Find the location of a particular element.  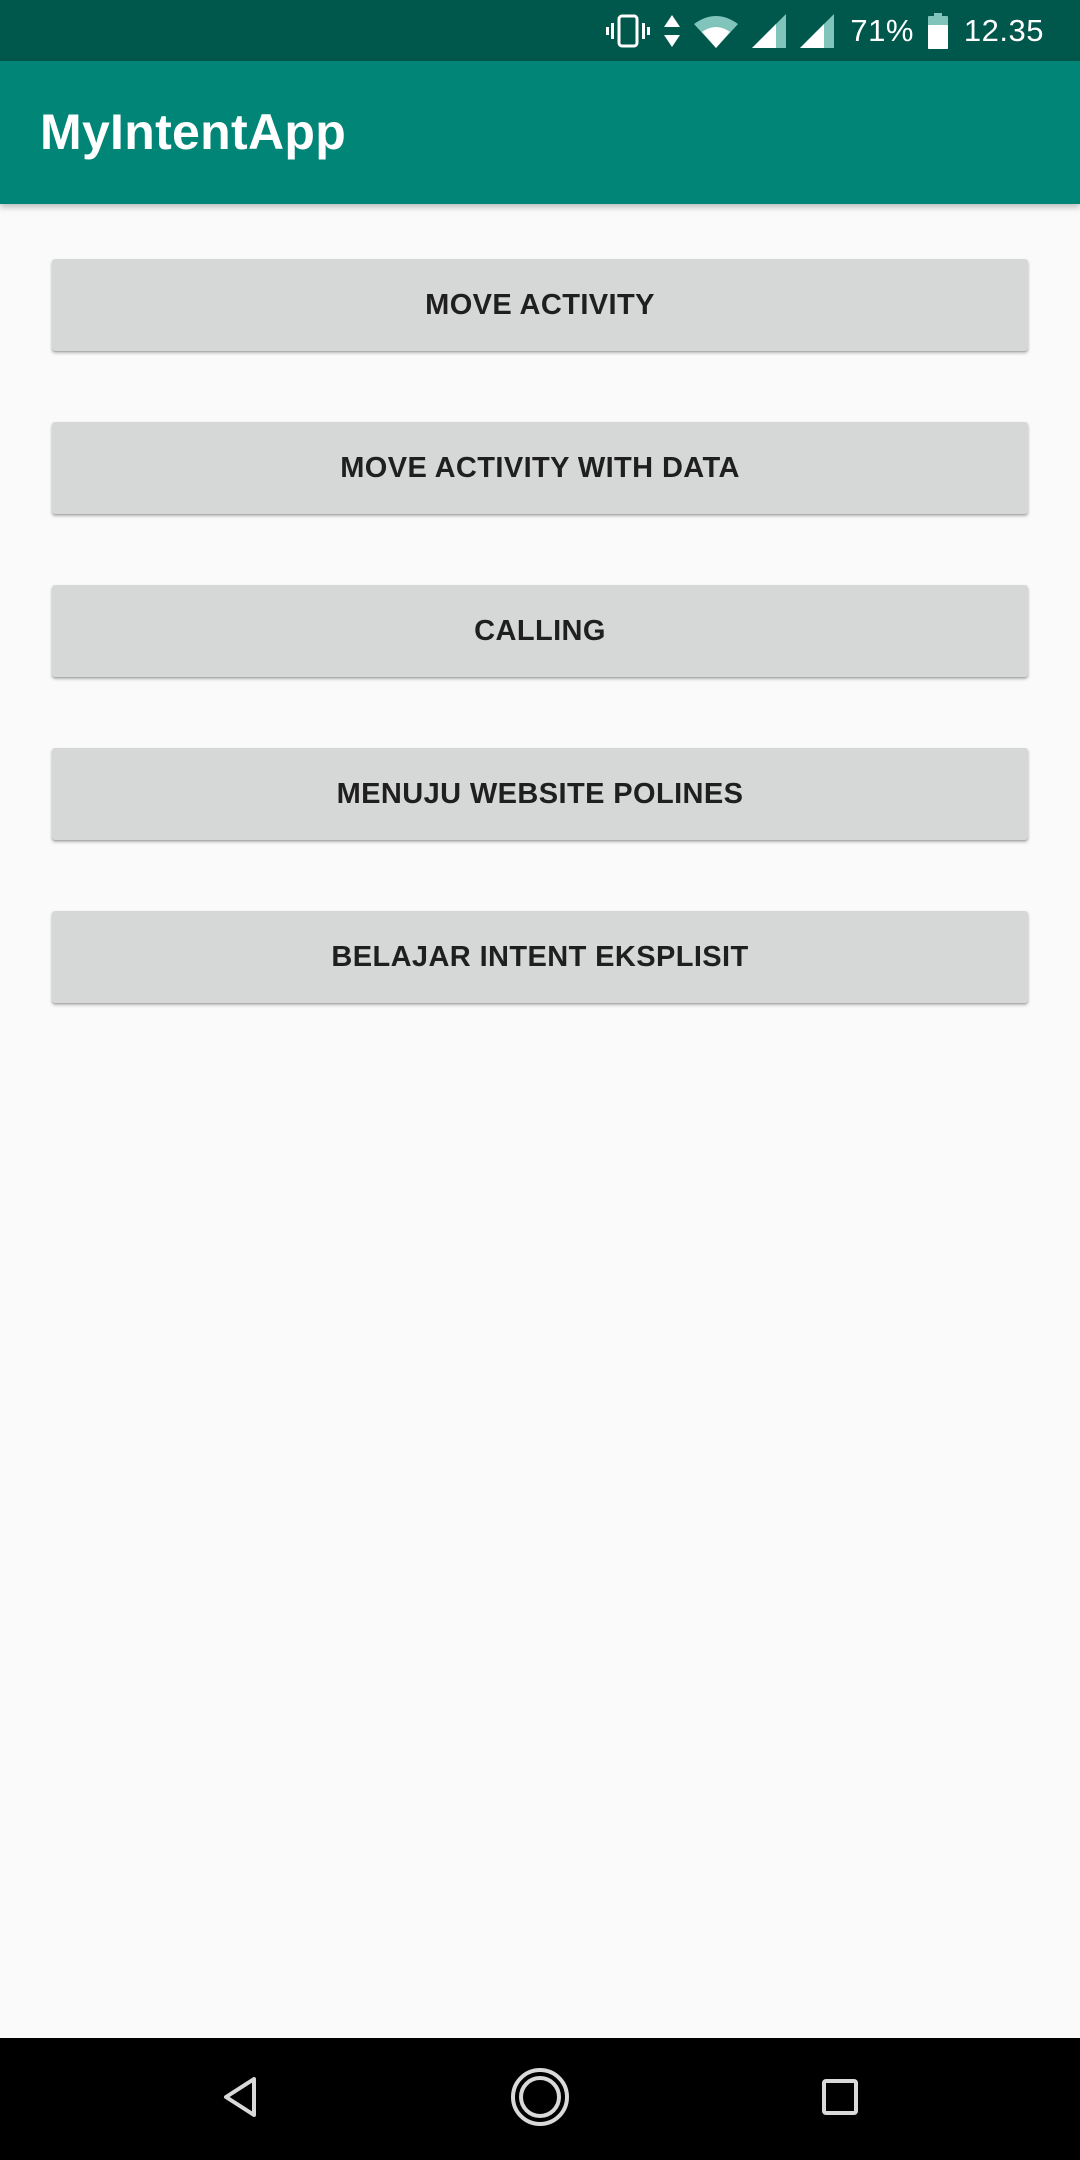

vibrate-icon is located at coordinates (628, 31).